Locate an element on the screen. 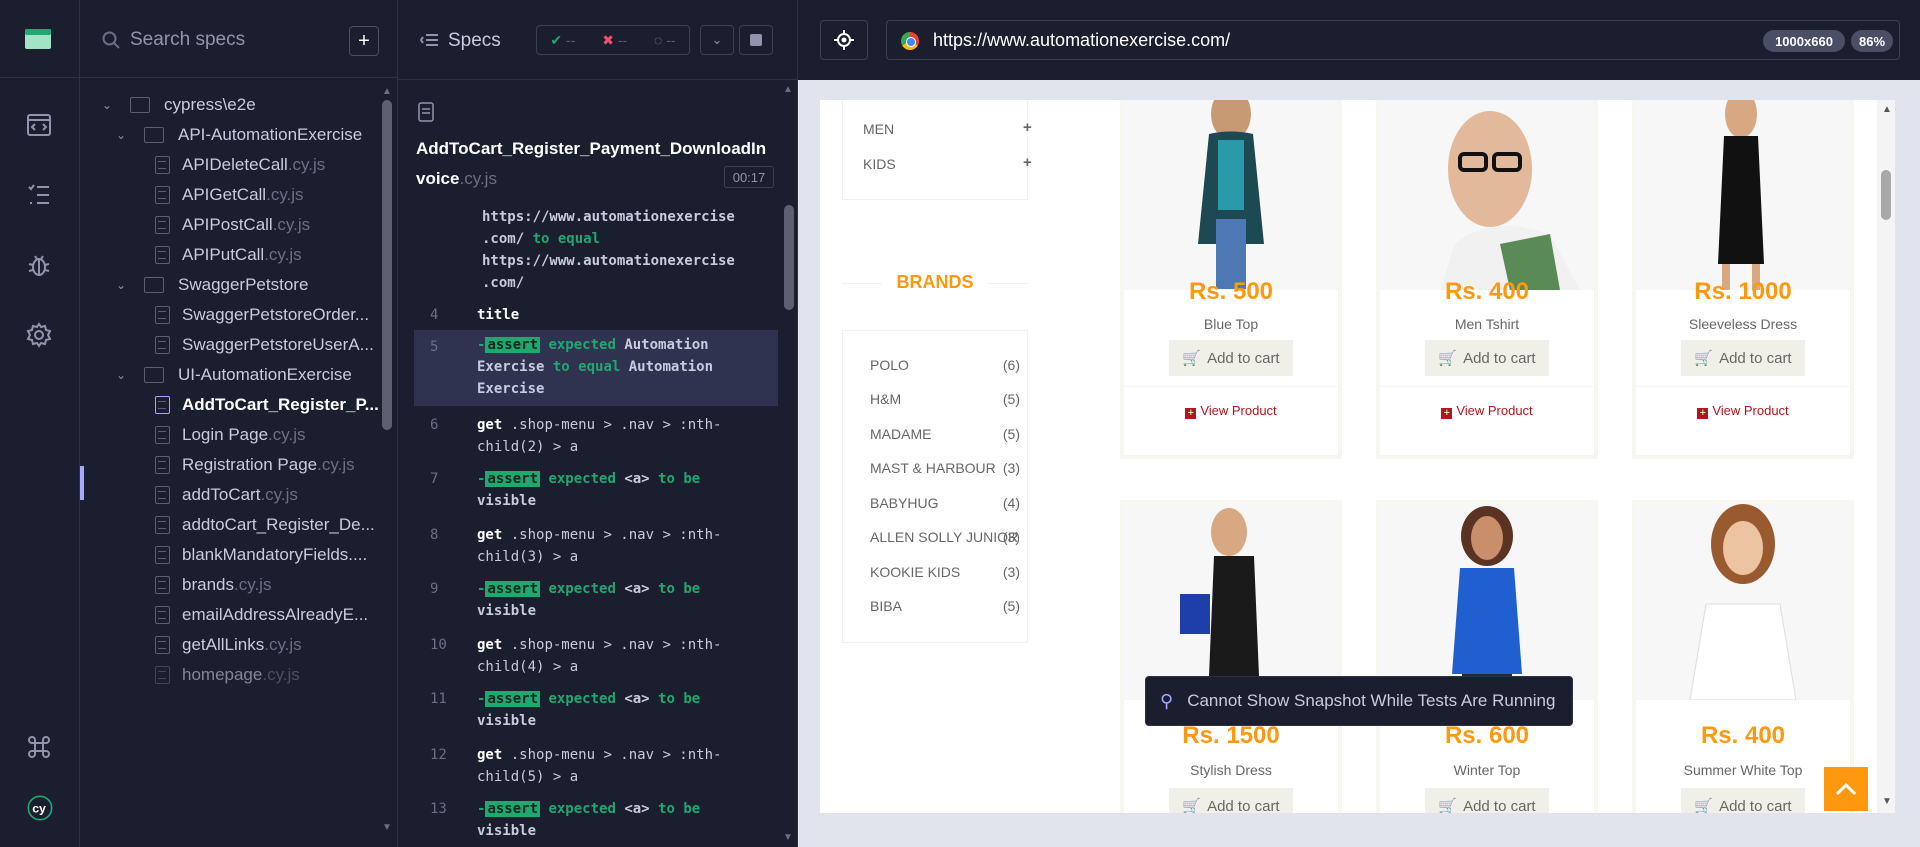  cypress-cy-logo-icon: cy is located at coordinates (40, 808).